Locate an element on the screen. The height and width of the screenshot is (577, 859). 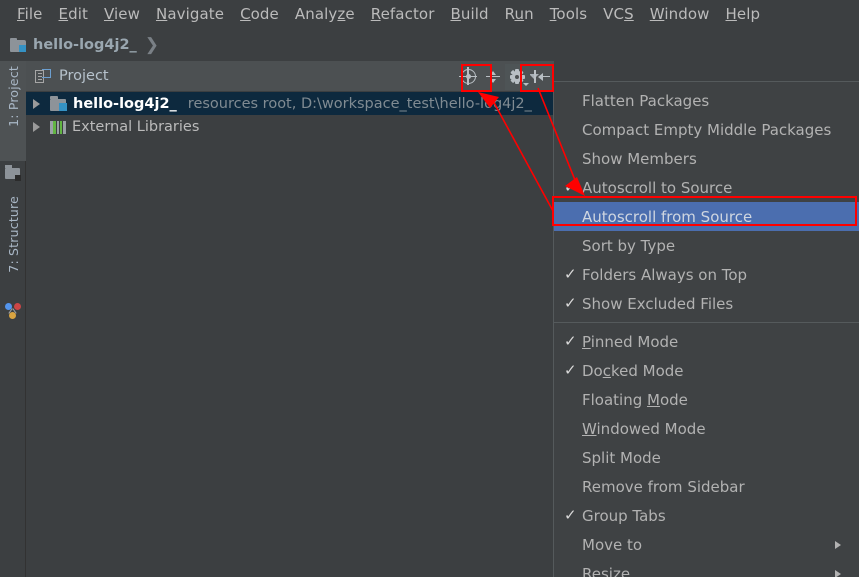
chevron-down-icon is located at coordinates (525, 84).